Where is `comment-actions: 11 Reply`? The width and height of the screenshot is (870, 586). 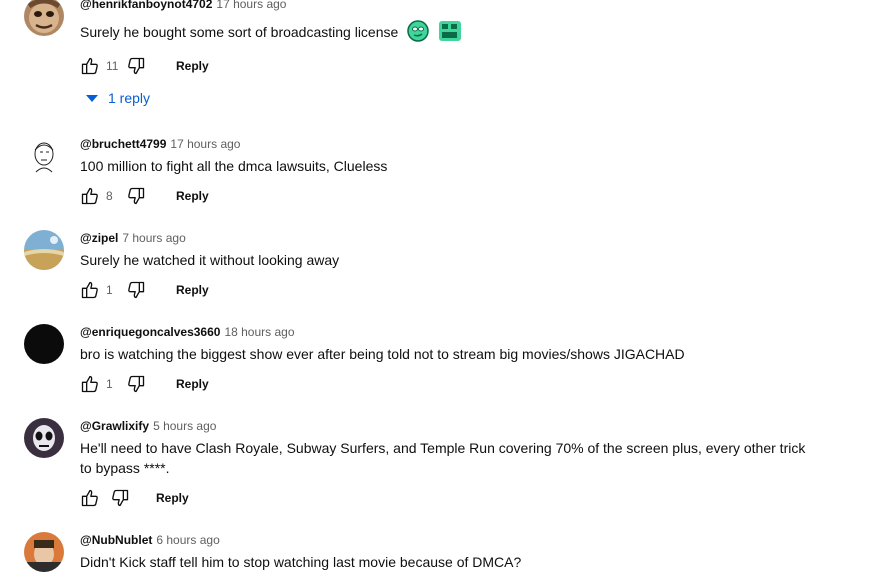
comment-actions: 11 Reply is located at coordinates (144, 66).